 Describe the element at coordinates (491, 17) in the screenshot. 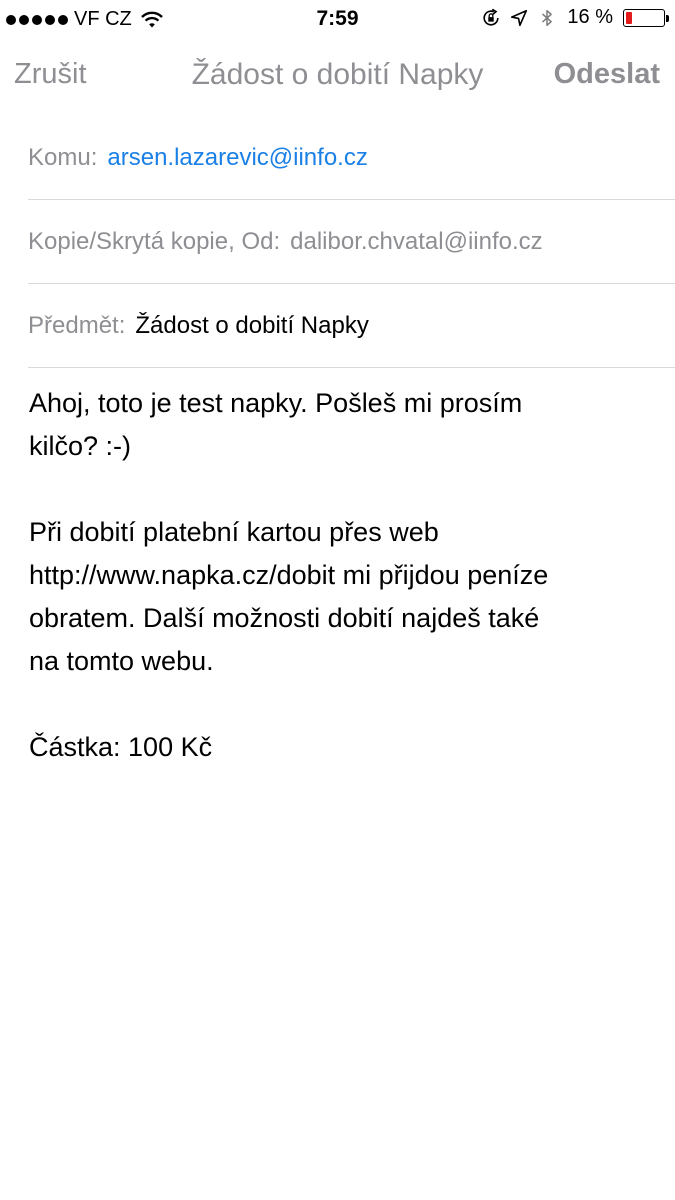

I see `rotation-lock-icon` at that location.